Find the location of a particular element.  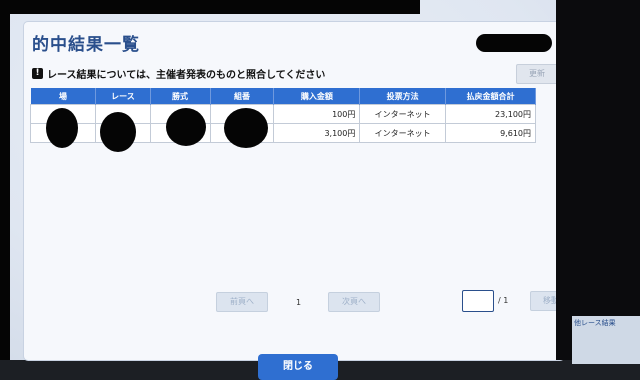

redacted-side-area is located at coordinates (598, 180).